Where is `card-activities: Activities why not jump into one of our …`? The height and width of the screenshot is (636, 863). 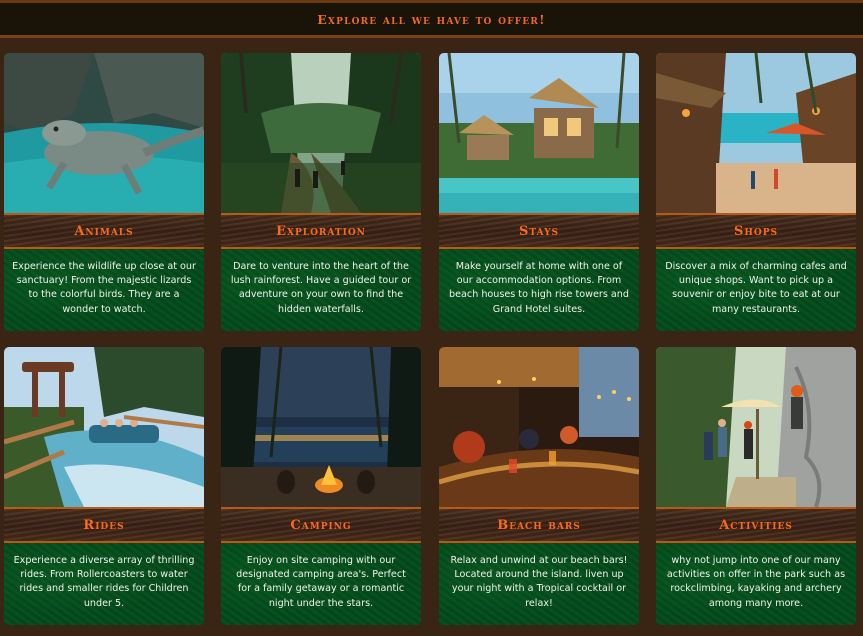
card-activities: Activities why not jump into one of our … is located at coordinates (756, 486).